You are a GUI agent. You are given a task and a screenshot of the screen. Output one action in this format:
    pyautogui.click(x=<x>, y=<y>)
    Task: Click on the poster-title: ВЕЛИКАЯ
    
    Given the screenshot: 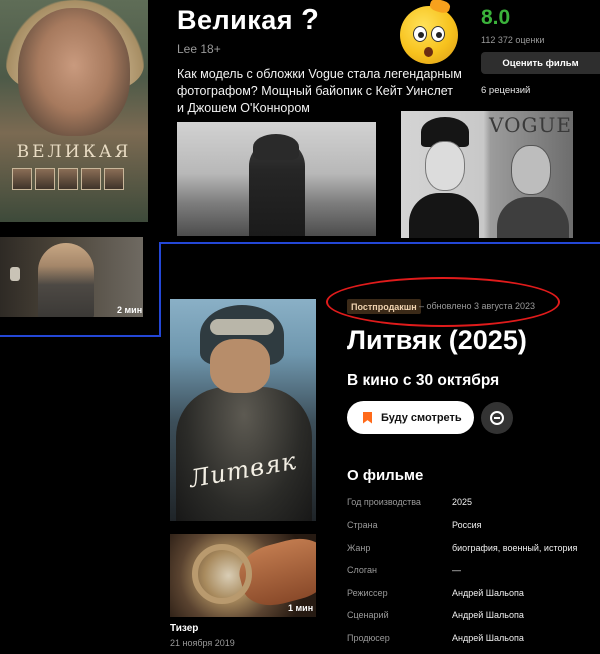 What is the action you would take?
    pyautogui.click(x=74, y=152)
    